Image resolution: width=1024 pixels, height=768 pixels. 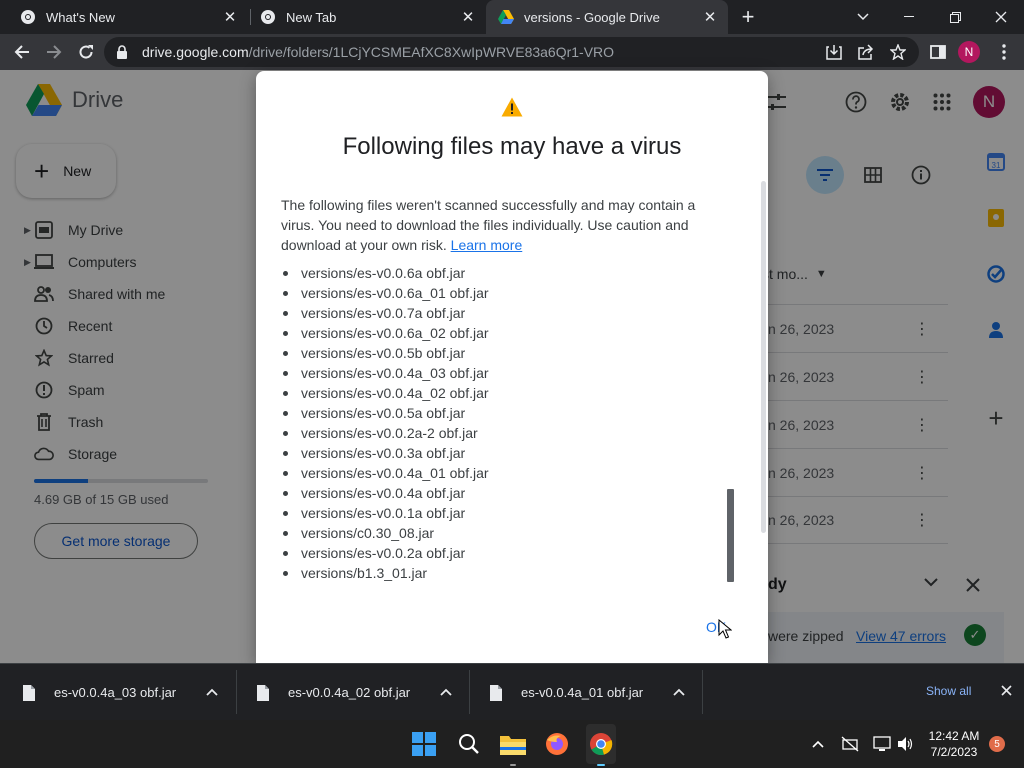 I want to click on display-icon, so click(x=882, y=744).